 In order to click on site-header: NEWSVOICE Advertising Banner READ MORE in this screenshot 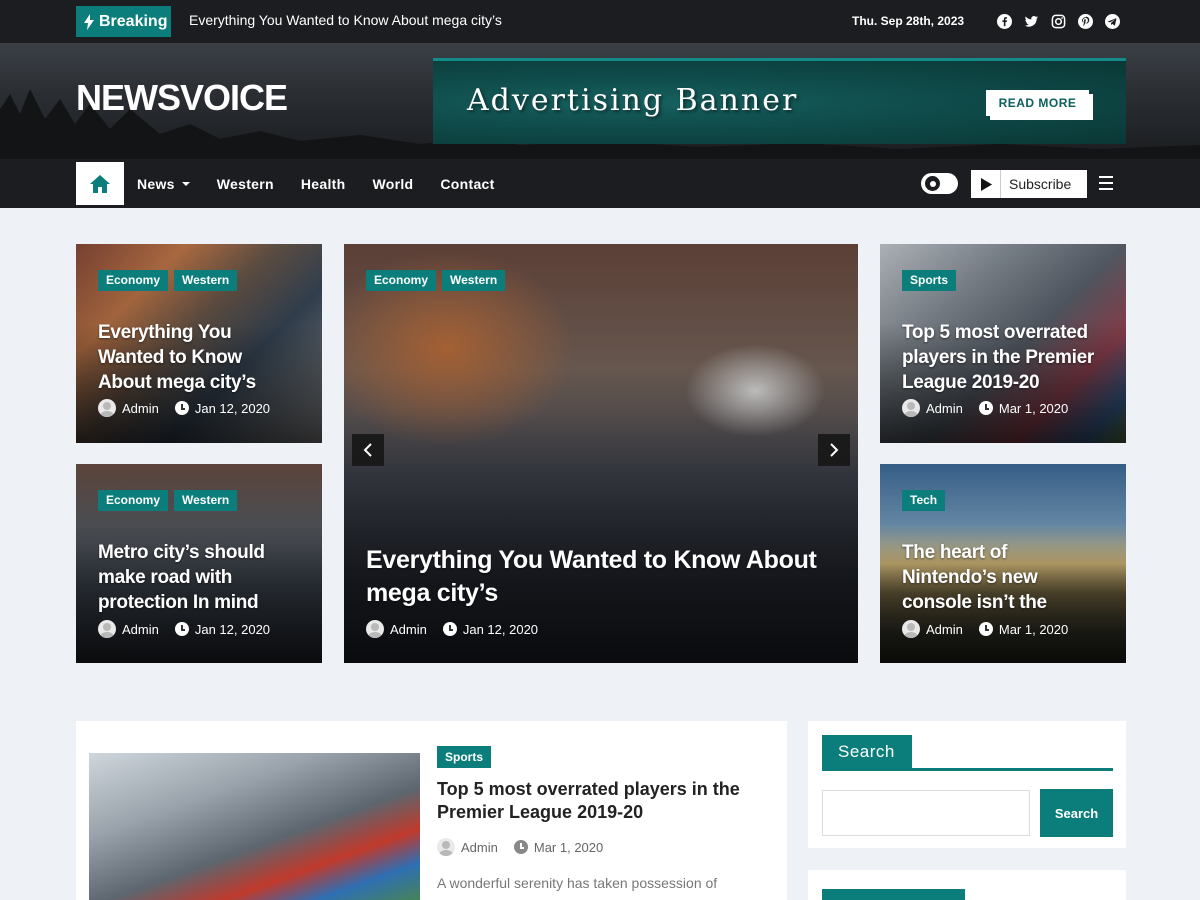, I will do `click(600, 101)`.